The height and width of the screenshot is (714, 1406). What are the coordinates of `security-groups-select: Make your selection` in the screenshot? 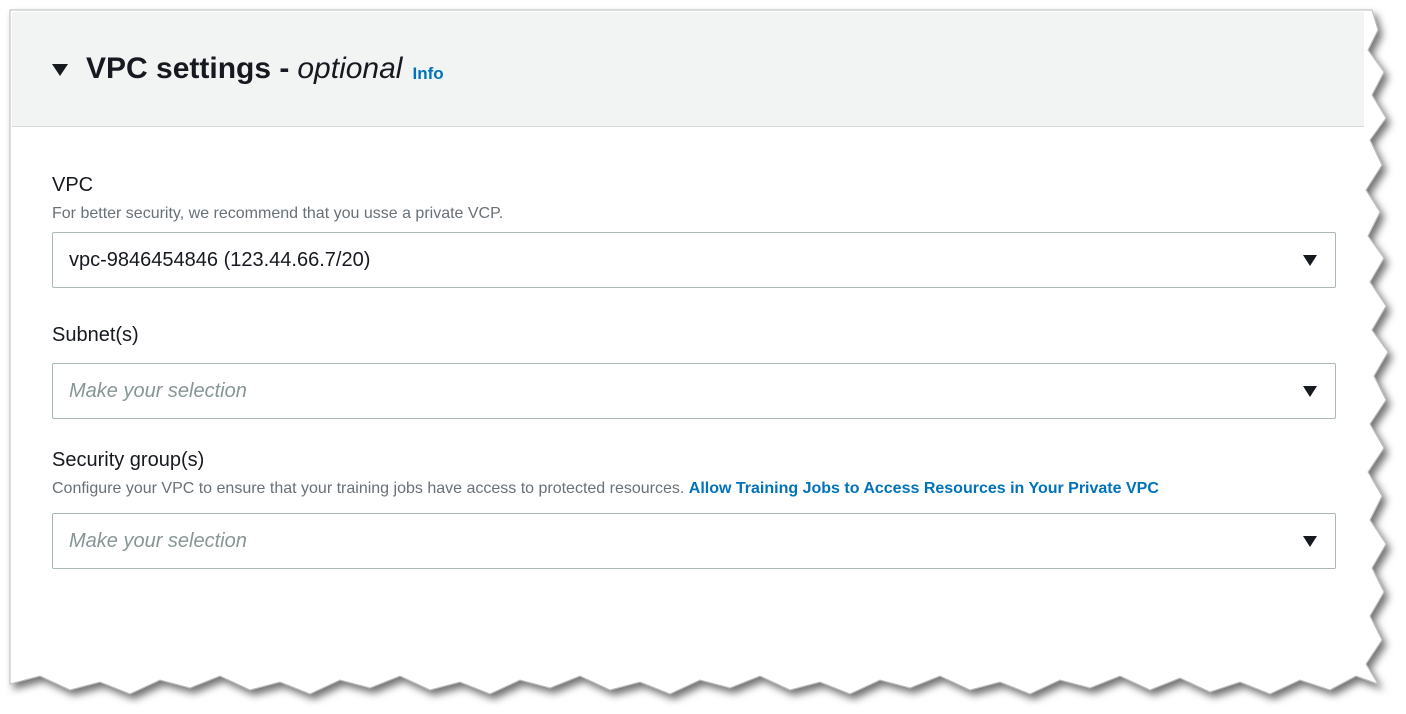 It's located at (694, 541).